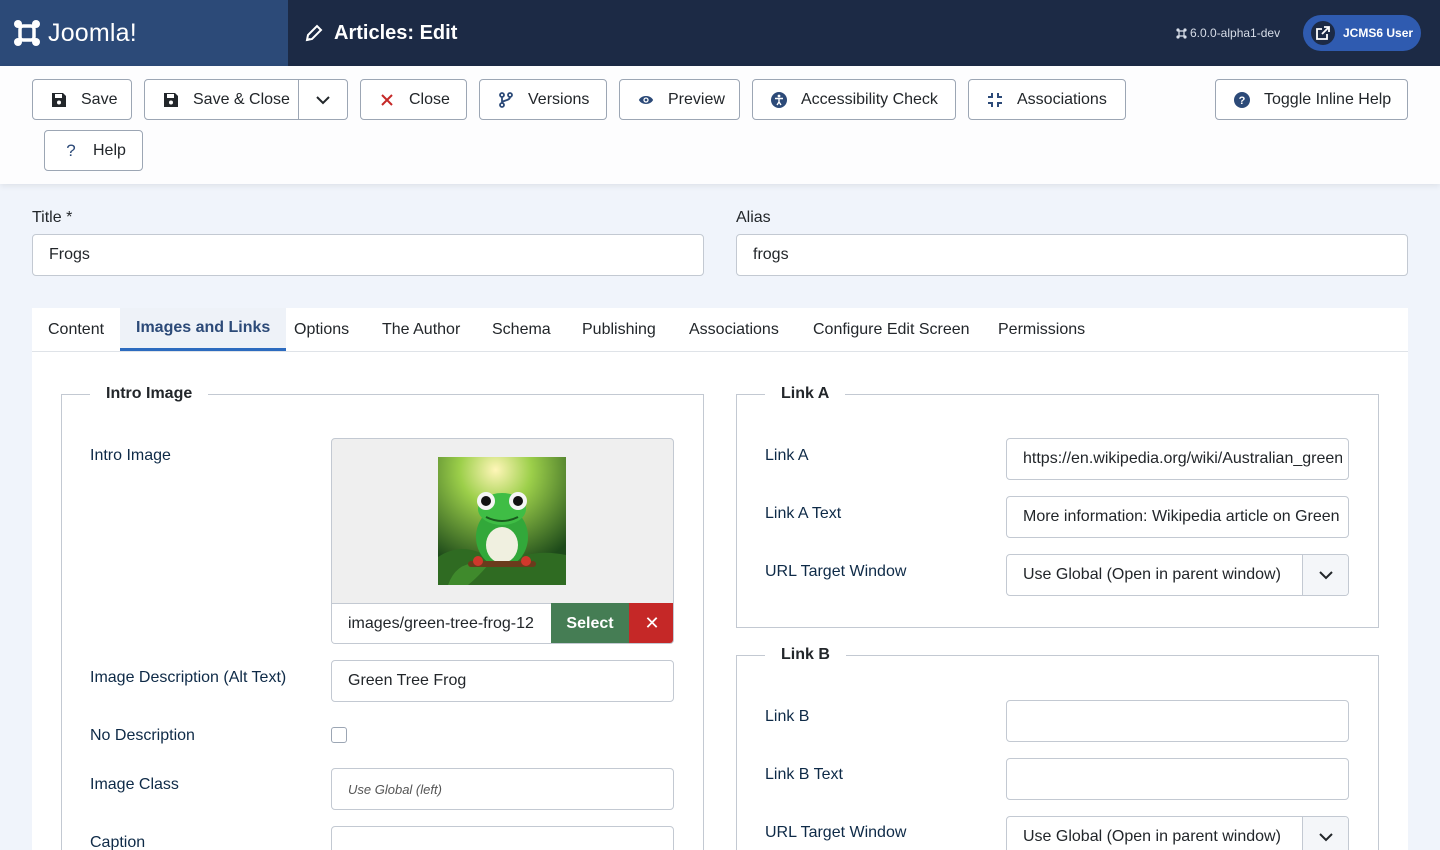 The height and width of the screenshot is (850, 1440). Describe the element at coordinates (442, 623) in the screenshot. I see `image-path-input: images/green-tree-frog-12` at that location.